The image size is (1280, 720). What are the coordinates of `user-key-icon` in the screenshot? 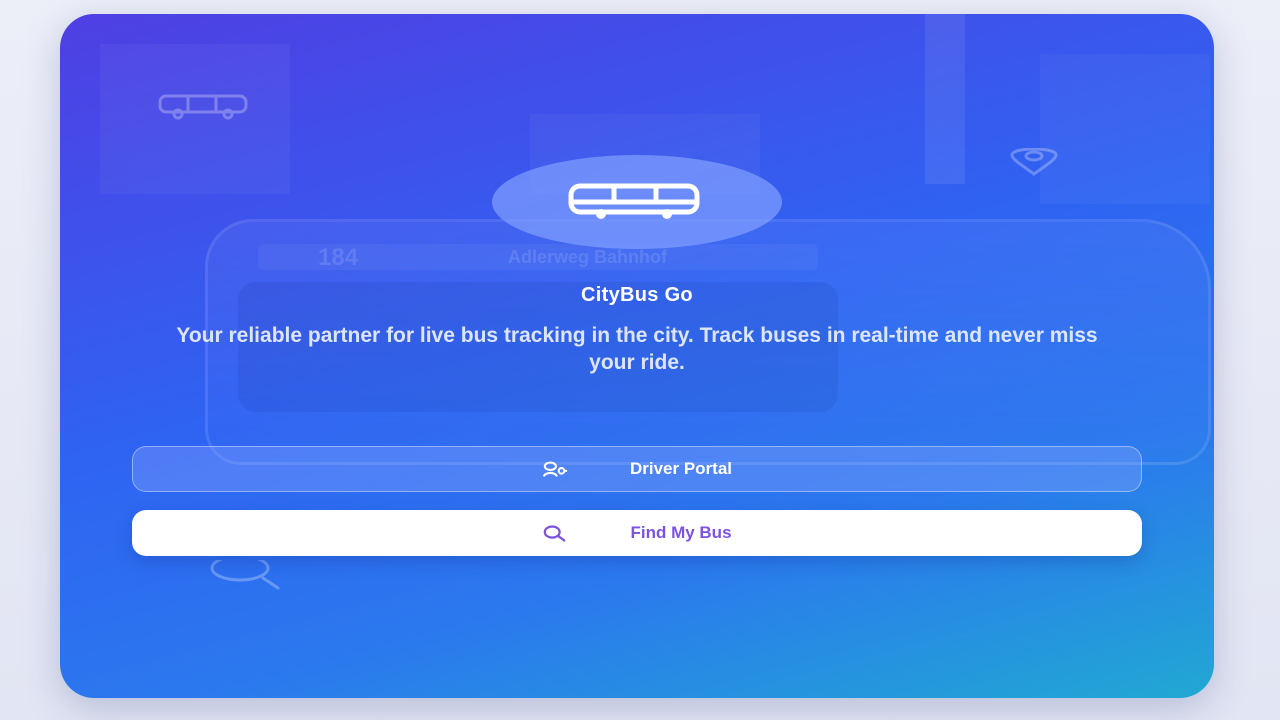 It's located at (555, 469).